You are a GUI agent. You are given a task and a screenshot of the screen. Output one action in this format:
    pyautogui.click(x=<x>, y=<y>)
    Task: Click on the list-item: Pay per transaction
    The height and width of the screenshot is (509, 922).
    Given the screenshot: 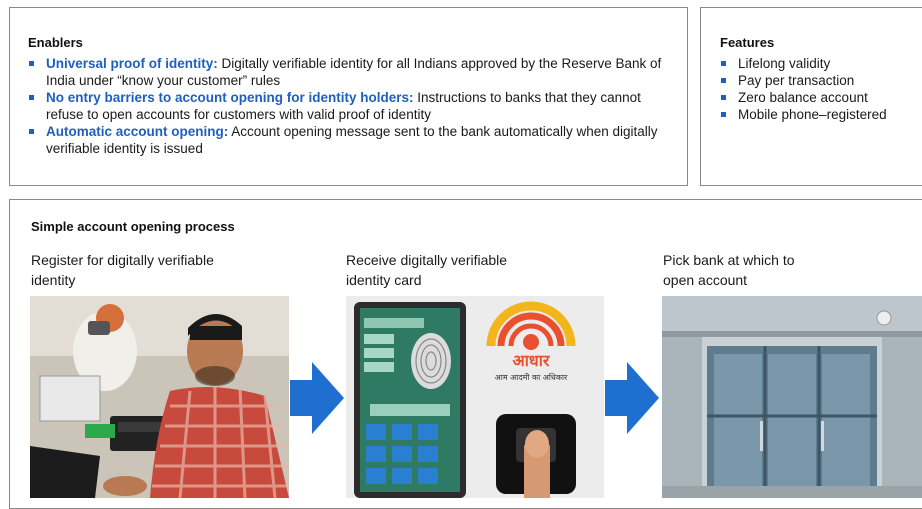 What is the action you would take?
    pyautogui.click(x=821, y=80)
    